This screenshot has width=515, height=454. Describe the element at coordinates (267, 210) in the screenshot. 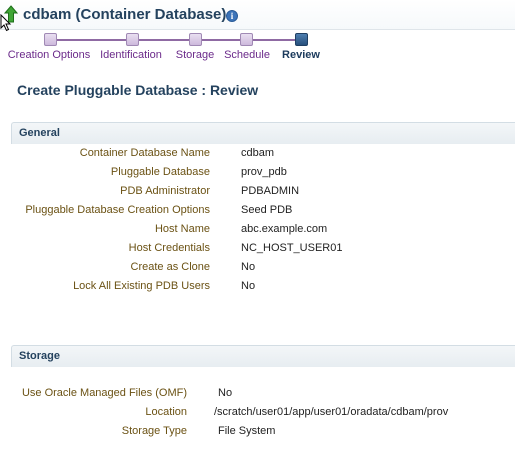

I see `field-value: Seed PDB` at that location.